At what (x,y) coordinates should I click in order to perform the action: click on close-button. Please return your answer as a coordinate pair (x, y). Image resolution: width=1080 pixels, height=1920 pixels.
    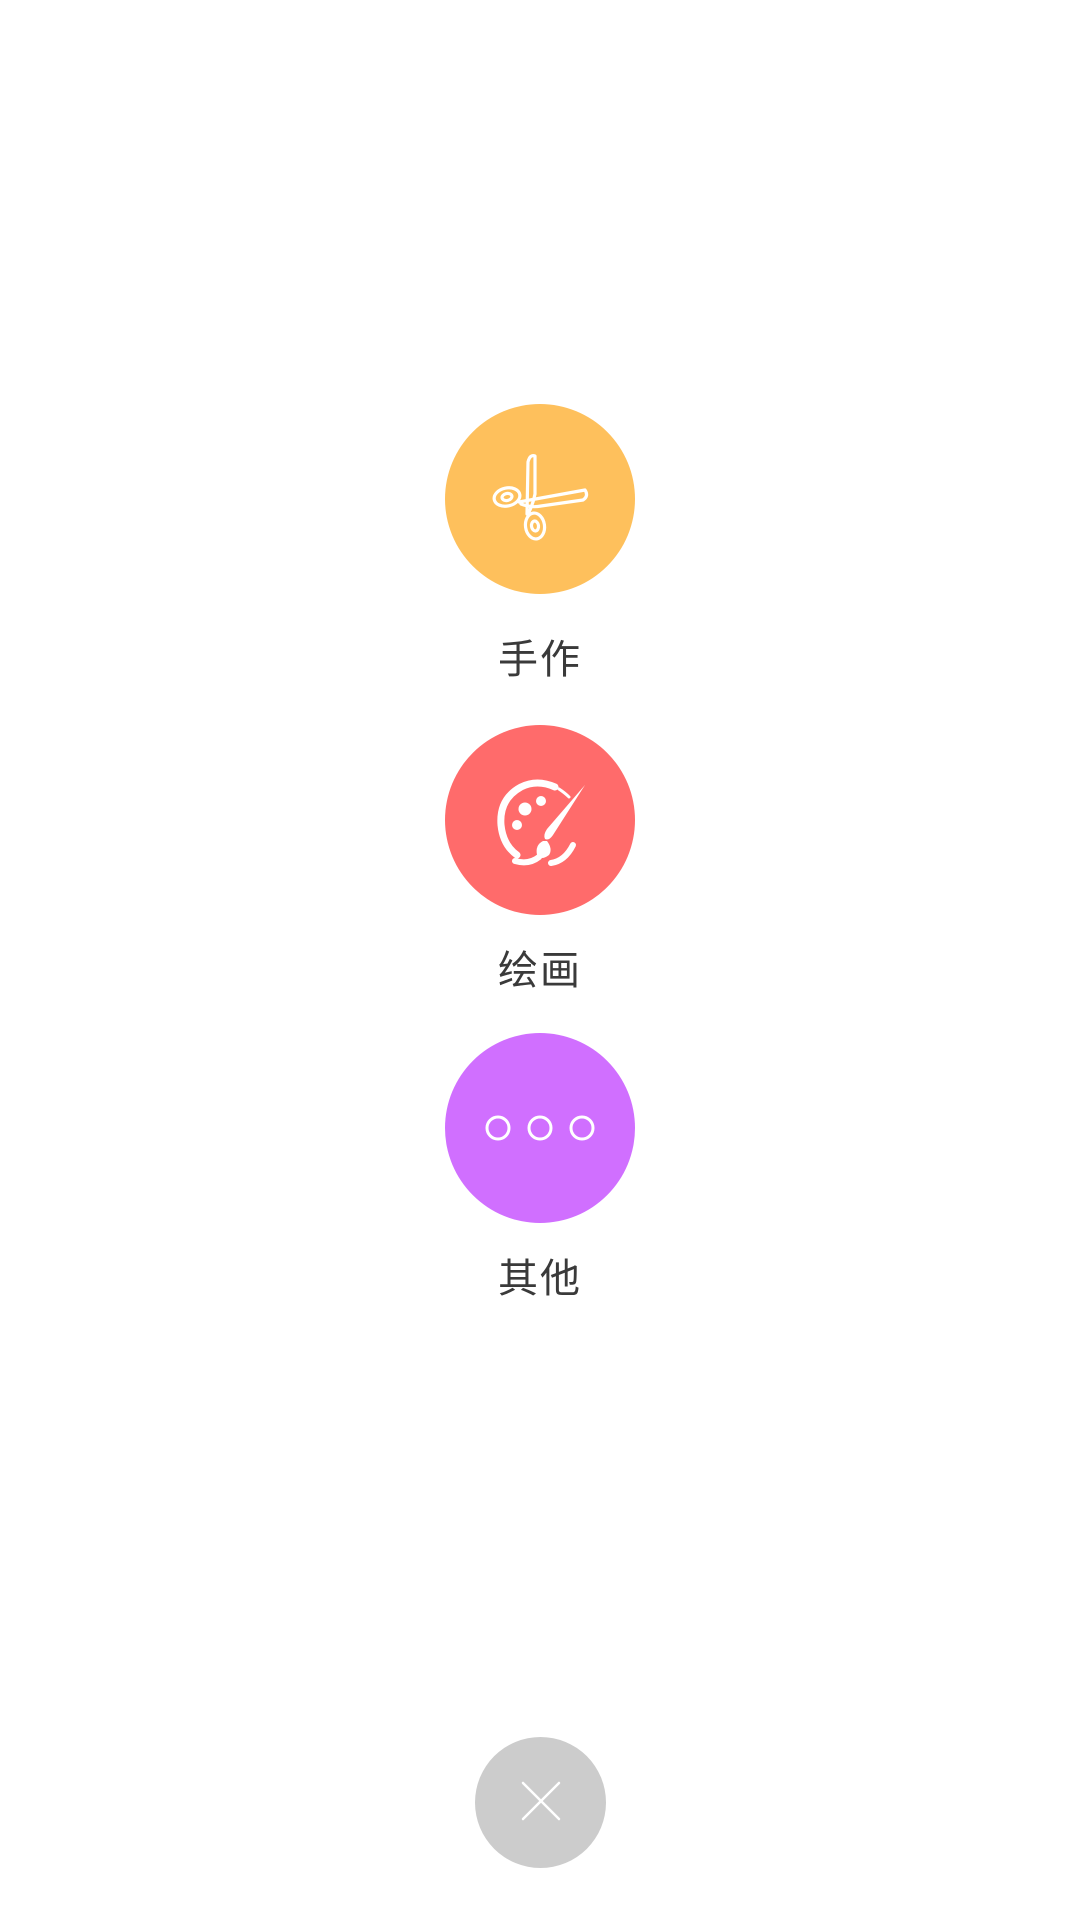
    Looking at the image, I should click on (540, 1802).